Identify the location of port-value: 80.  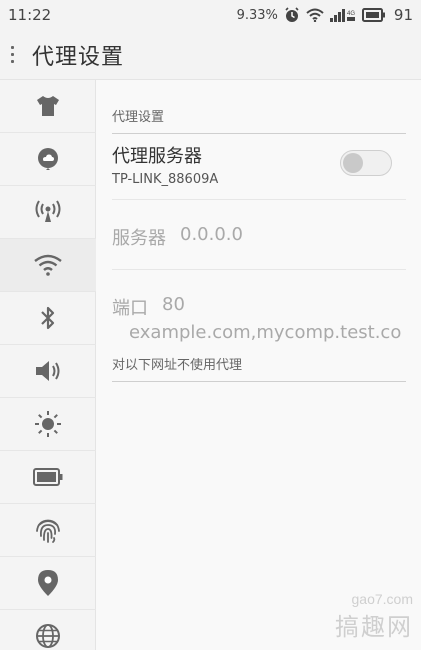
(173, 304).